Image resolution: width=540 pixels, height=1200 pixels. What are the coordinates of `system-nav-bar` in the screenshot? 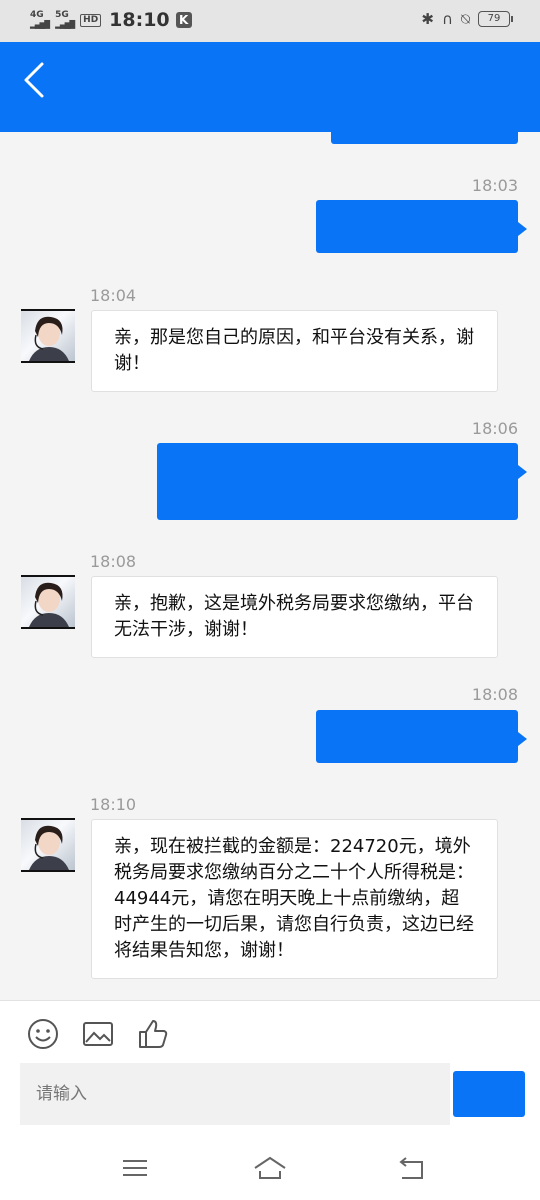 It's located at (270, 1167).